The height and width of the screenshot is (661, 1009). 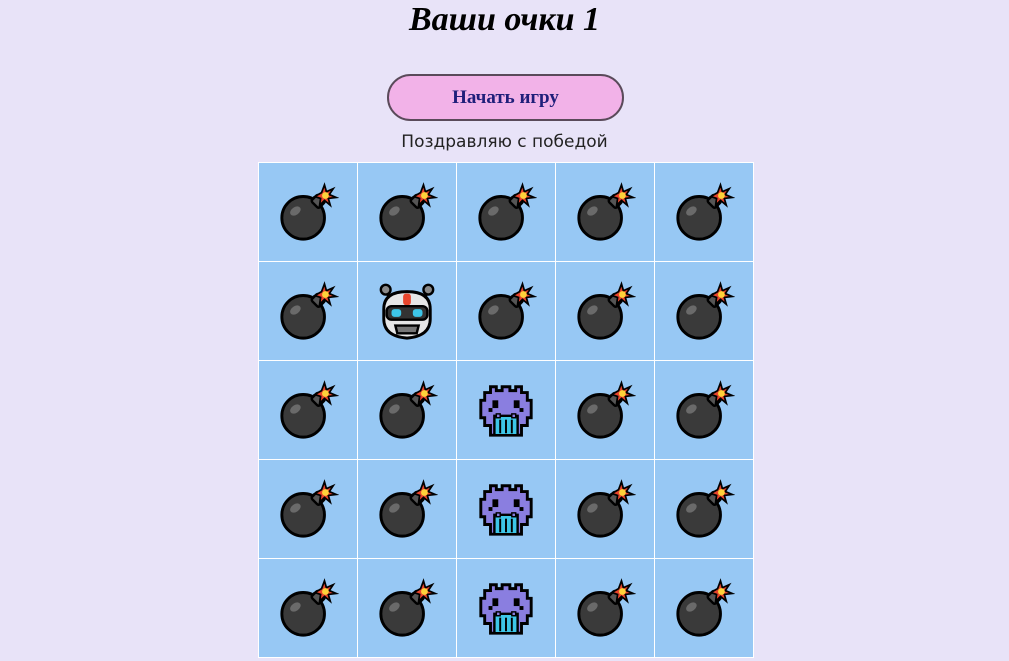 What do you see at coordinates (505, 97) in the screenshot?
I see `start-game-button: Начать игру` at bounding box center [505, 97].